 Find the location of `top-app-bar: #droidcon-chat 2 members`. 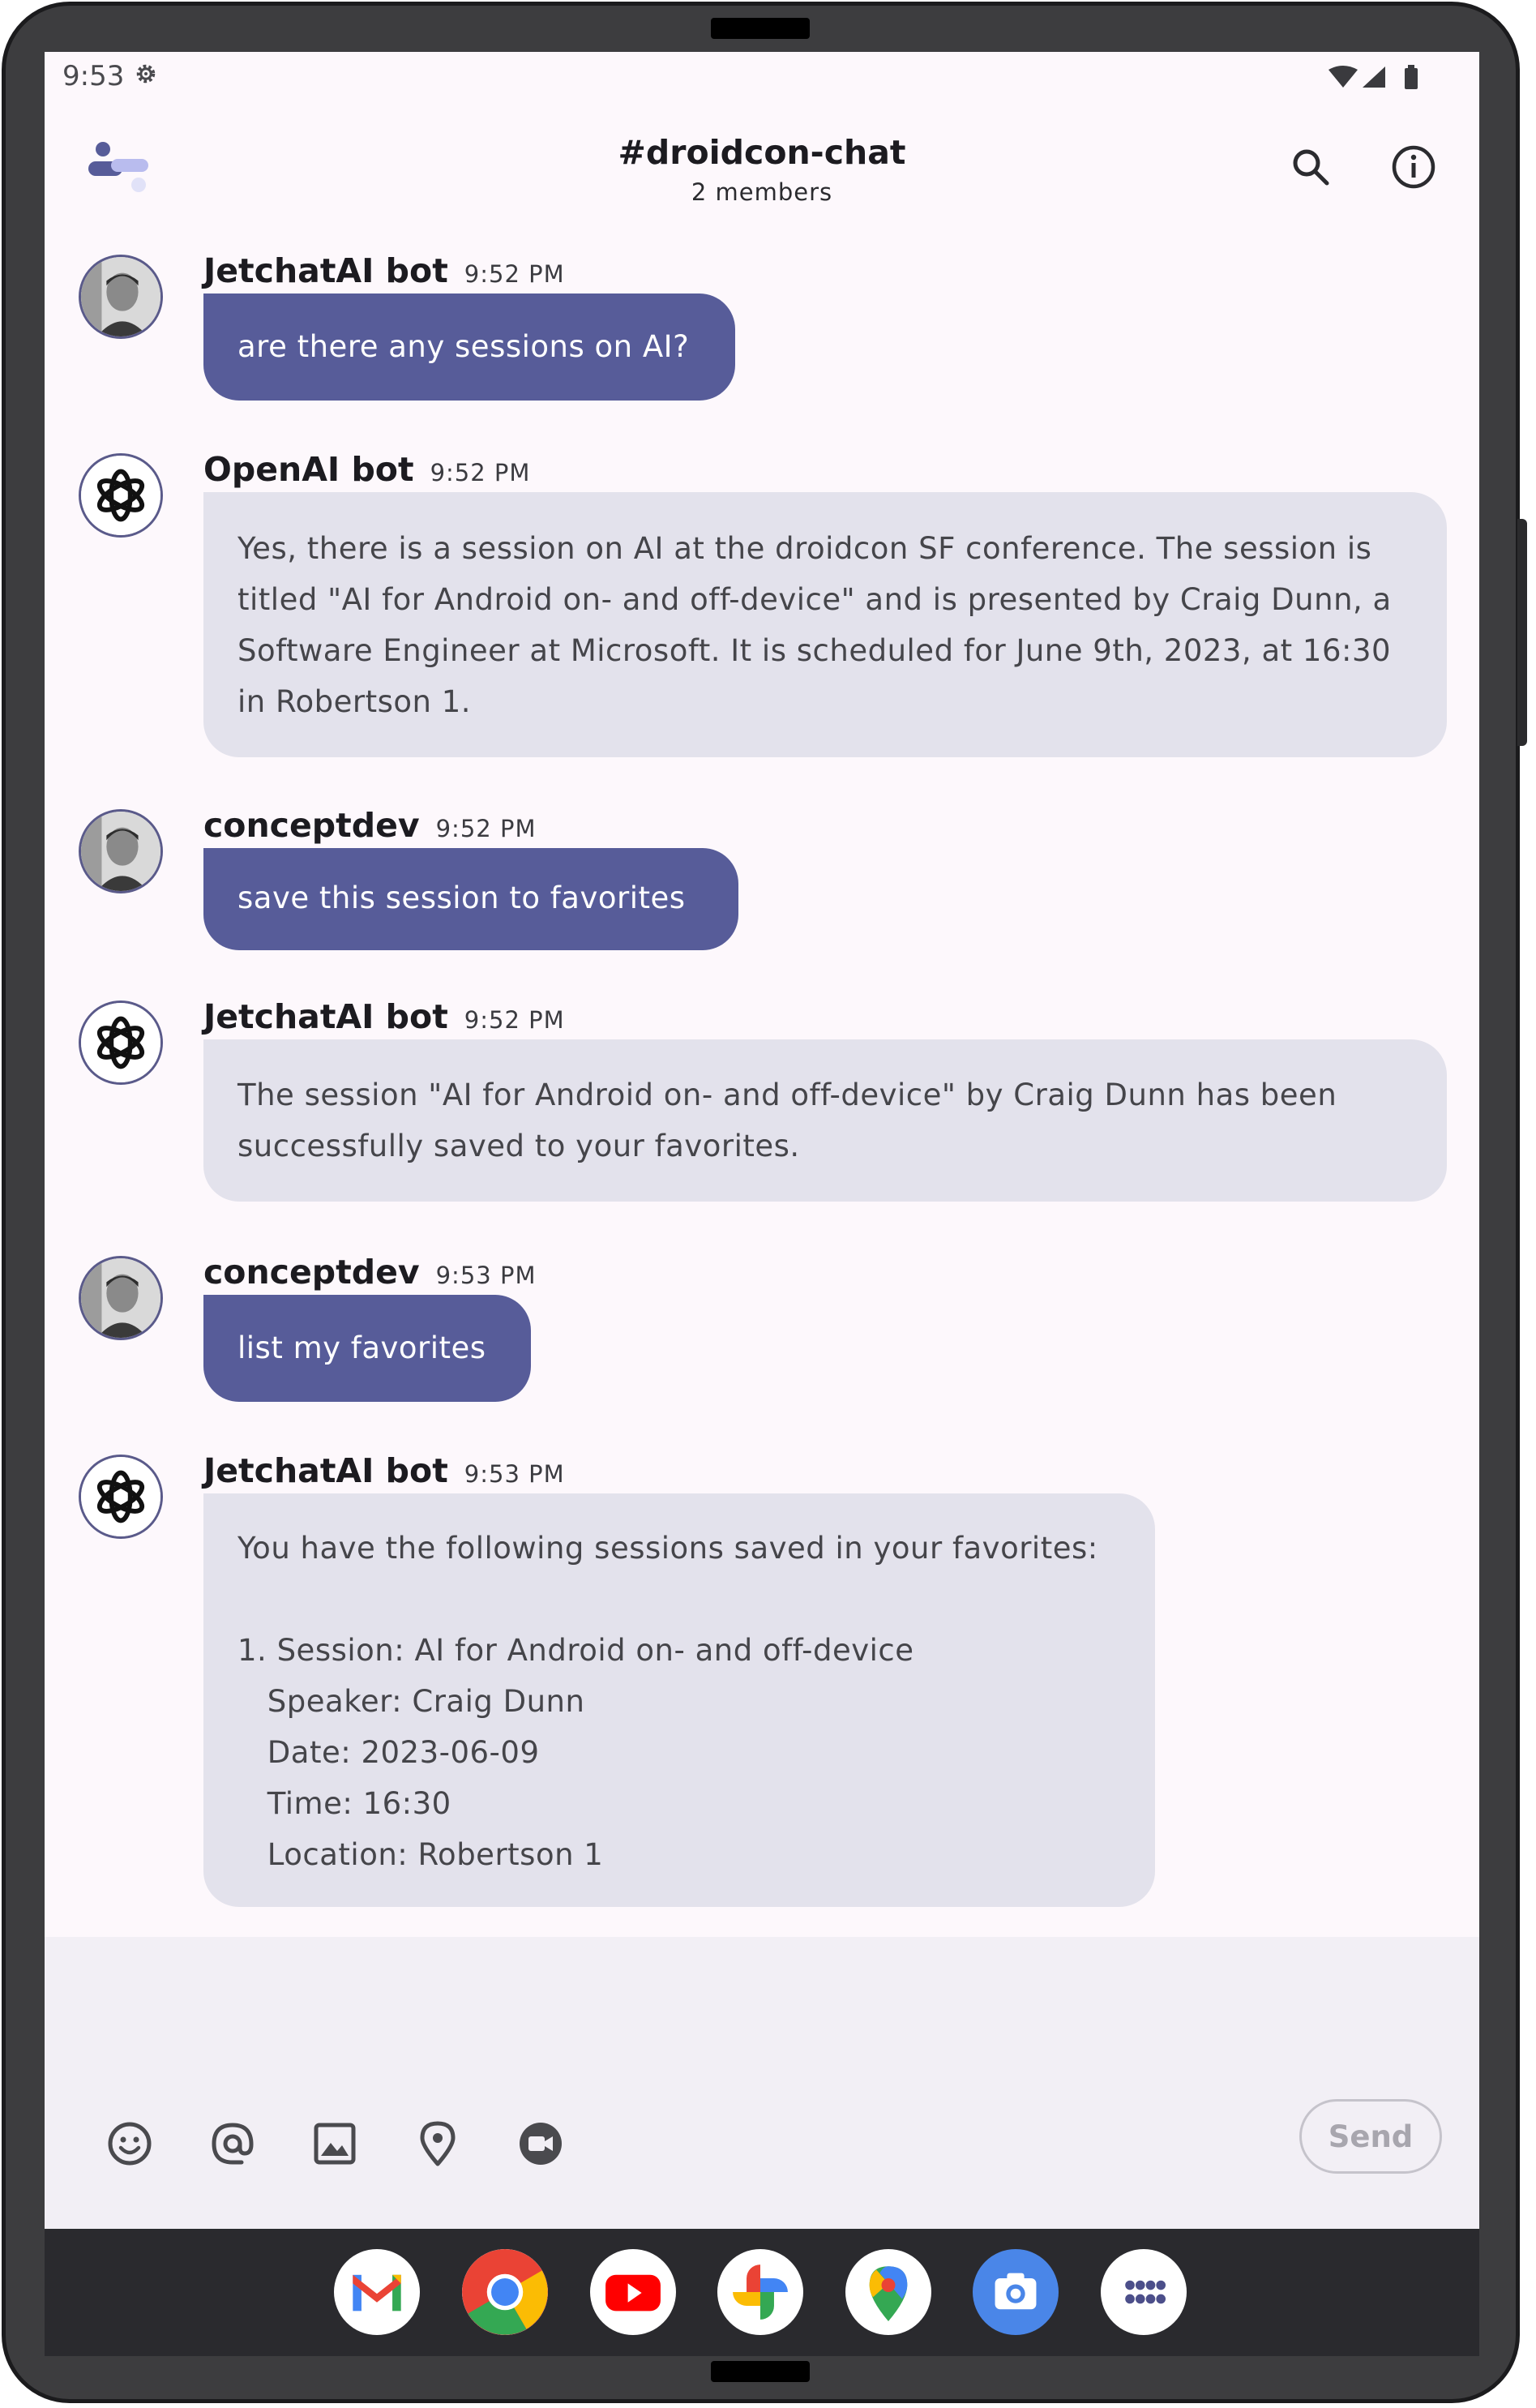

top-app-bar: #droidcon-chat 2 members is located at coordinates (762, 177).